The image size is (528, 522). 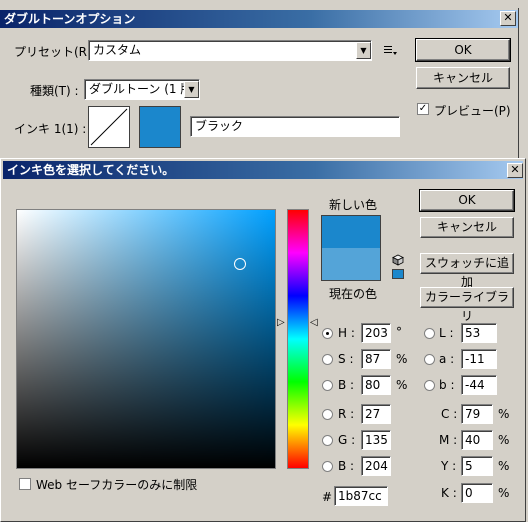 What do you see at coordinates (50, 129) in the screenshot?
I see `ink-label: インキ 1(1) :` at bounding box center [50, 129].